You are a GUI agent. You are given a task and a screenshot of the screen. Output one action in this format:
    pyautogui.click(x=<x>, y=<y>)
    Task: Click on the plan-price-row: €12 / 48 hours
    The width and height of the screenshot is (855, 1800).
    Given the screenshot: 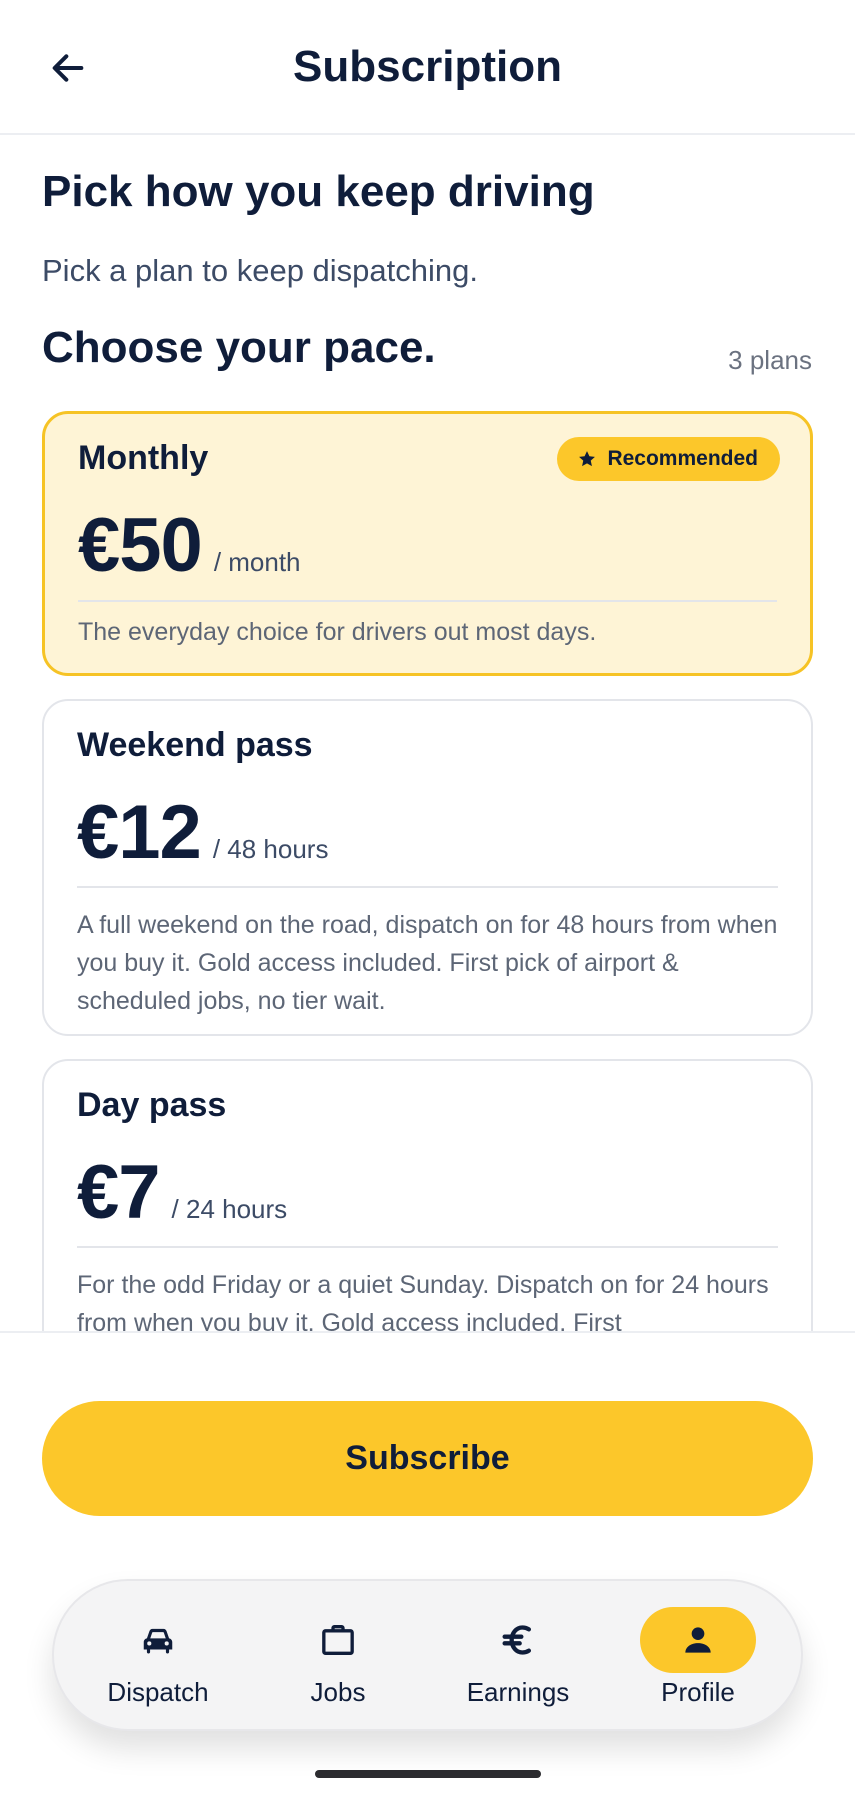 What is the action you would take?
    pyautogui.click(x=202, y=832)
    